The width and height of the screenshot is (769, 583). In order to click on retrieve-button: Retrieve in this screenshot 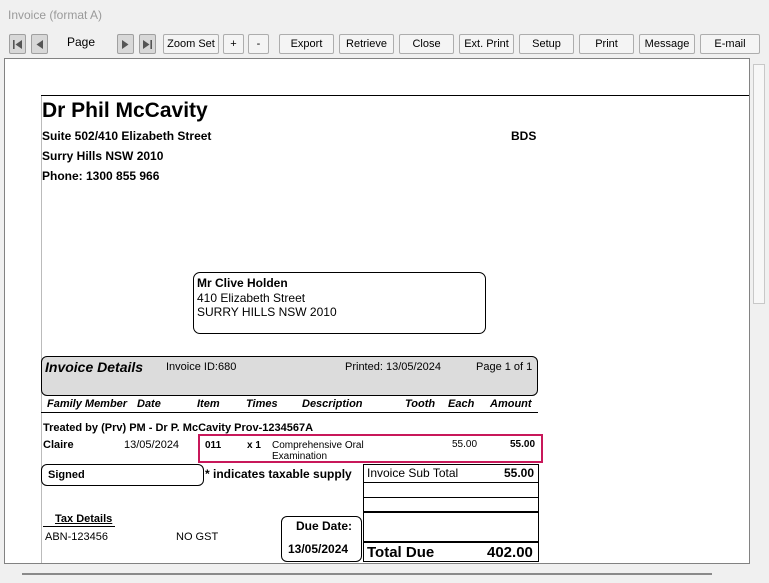, I will do `click(366, 44)`.